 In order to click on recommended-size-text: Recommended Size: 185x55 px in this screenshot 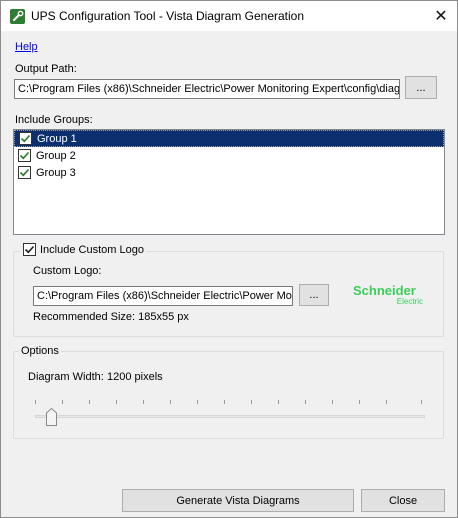, I will do `click(111, 317)`.